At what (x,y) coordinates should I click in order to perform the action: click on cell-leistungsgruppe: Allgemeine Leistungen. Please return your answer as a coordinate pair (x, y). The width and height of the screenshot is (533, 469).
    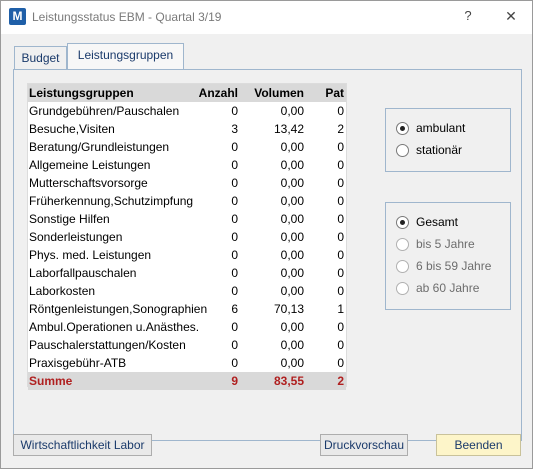
    Looking at the image, I should click on (90, 165).